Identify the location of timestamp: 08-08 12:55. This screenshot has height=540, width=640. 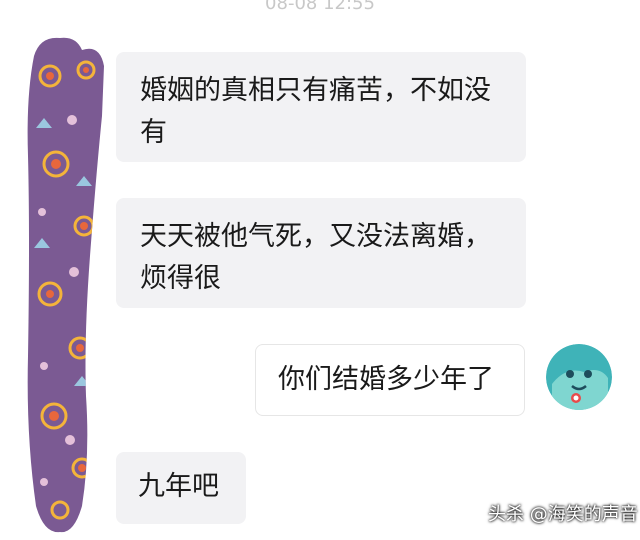
(320, 7).